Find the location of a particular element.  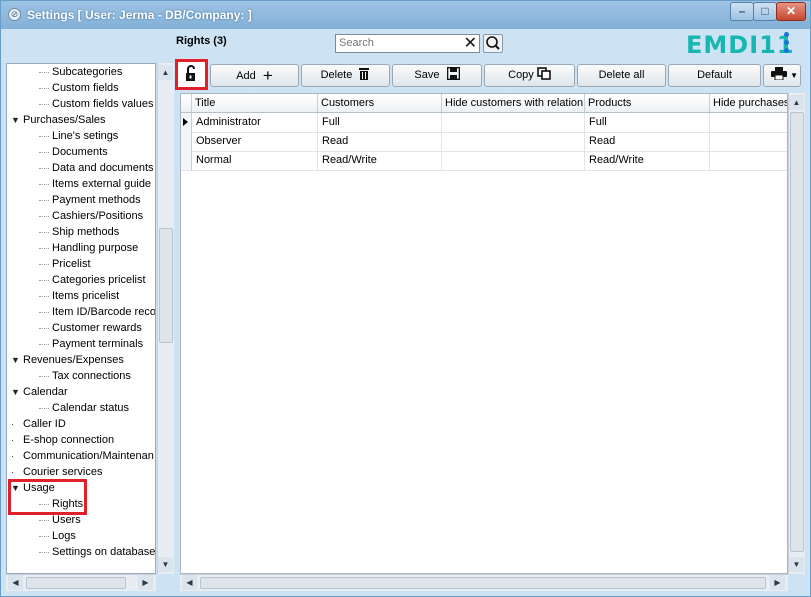

default-button: Default is located at coordinates (714, 75).